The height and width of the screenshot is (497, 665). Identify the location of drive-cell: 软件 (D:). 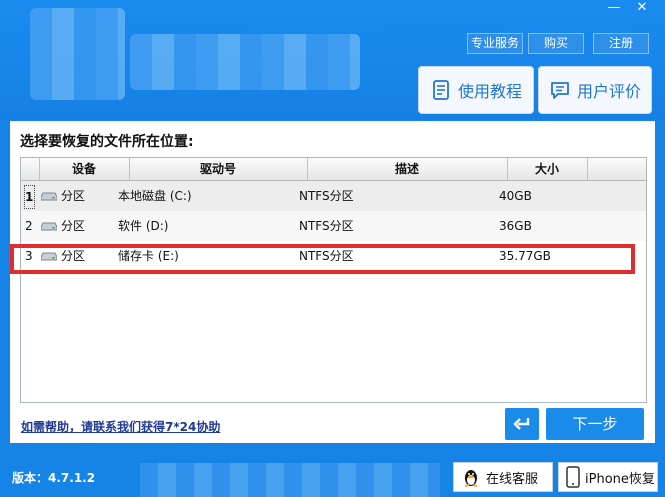
(143, 226).